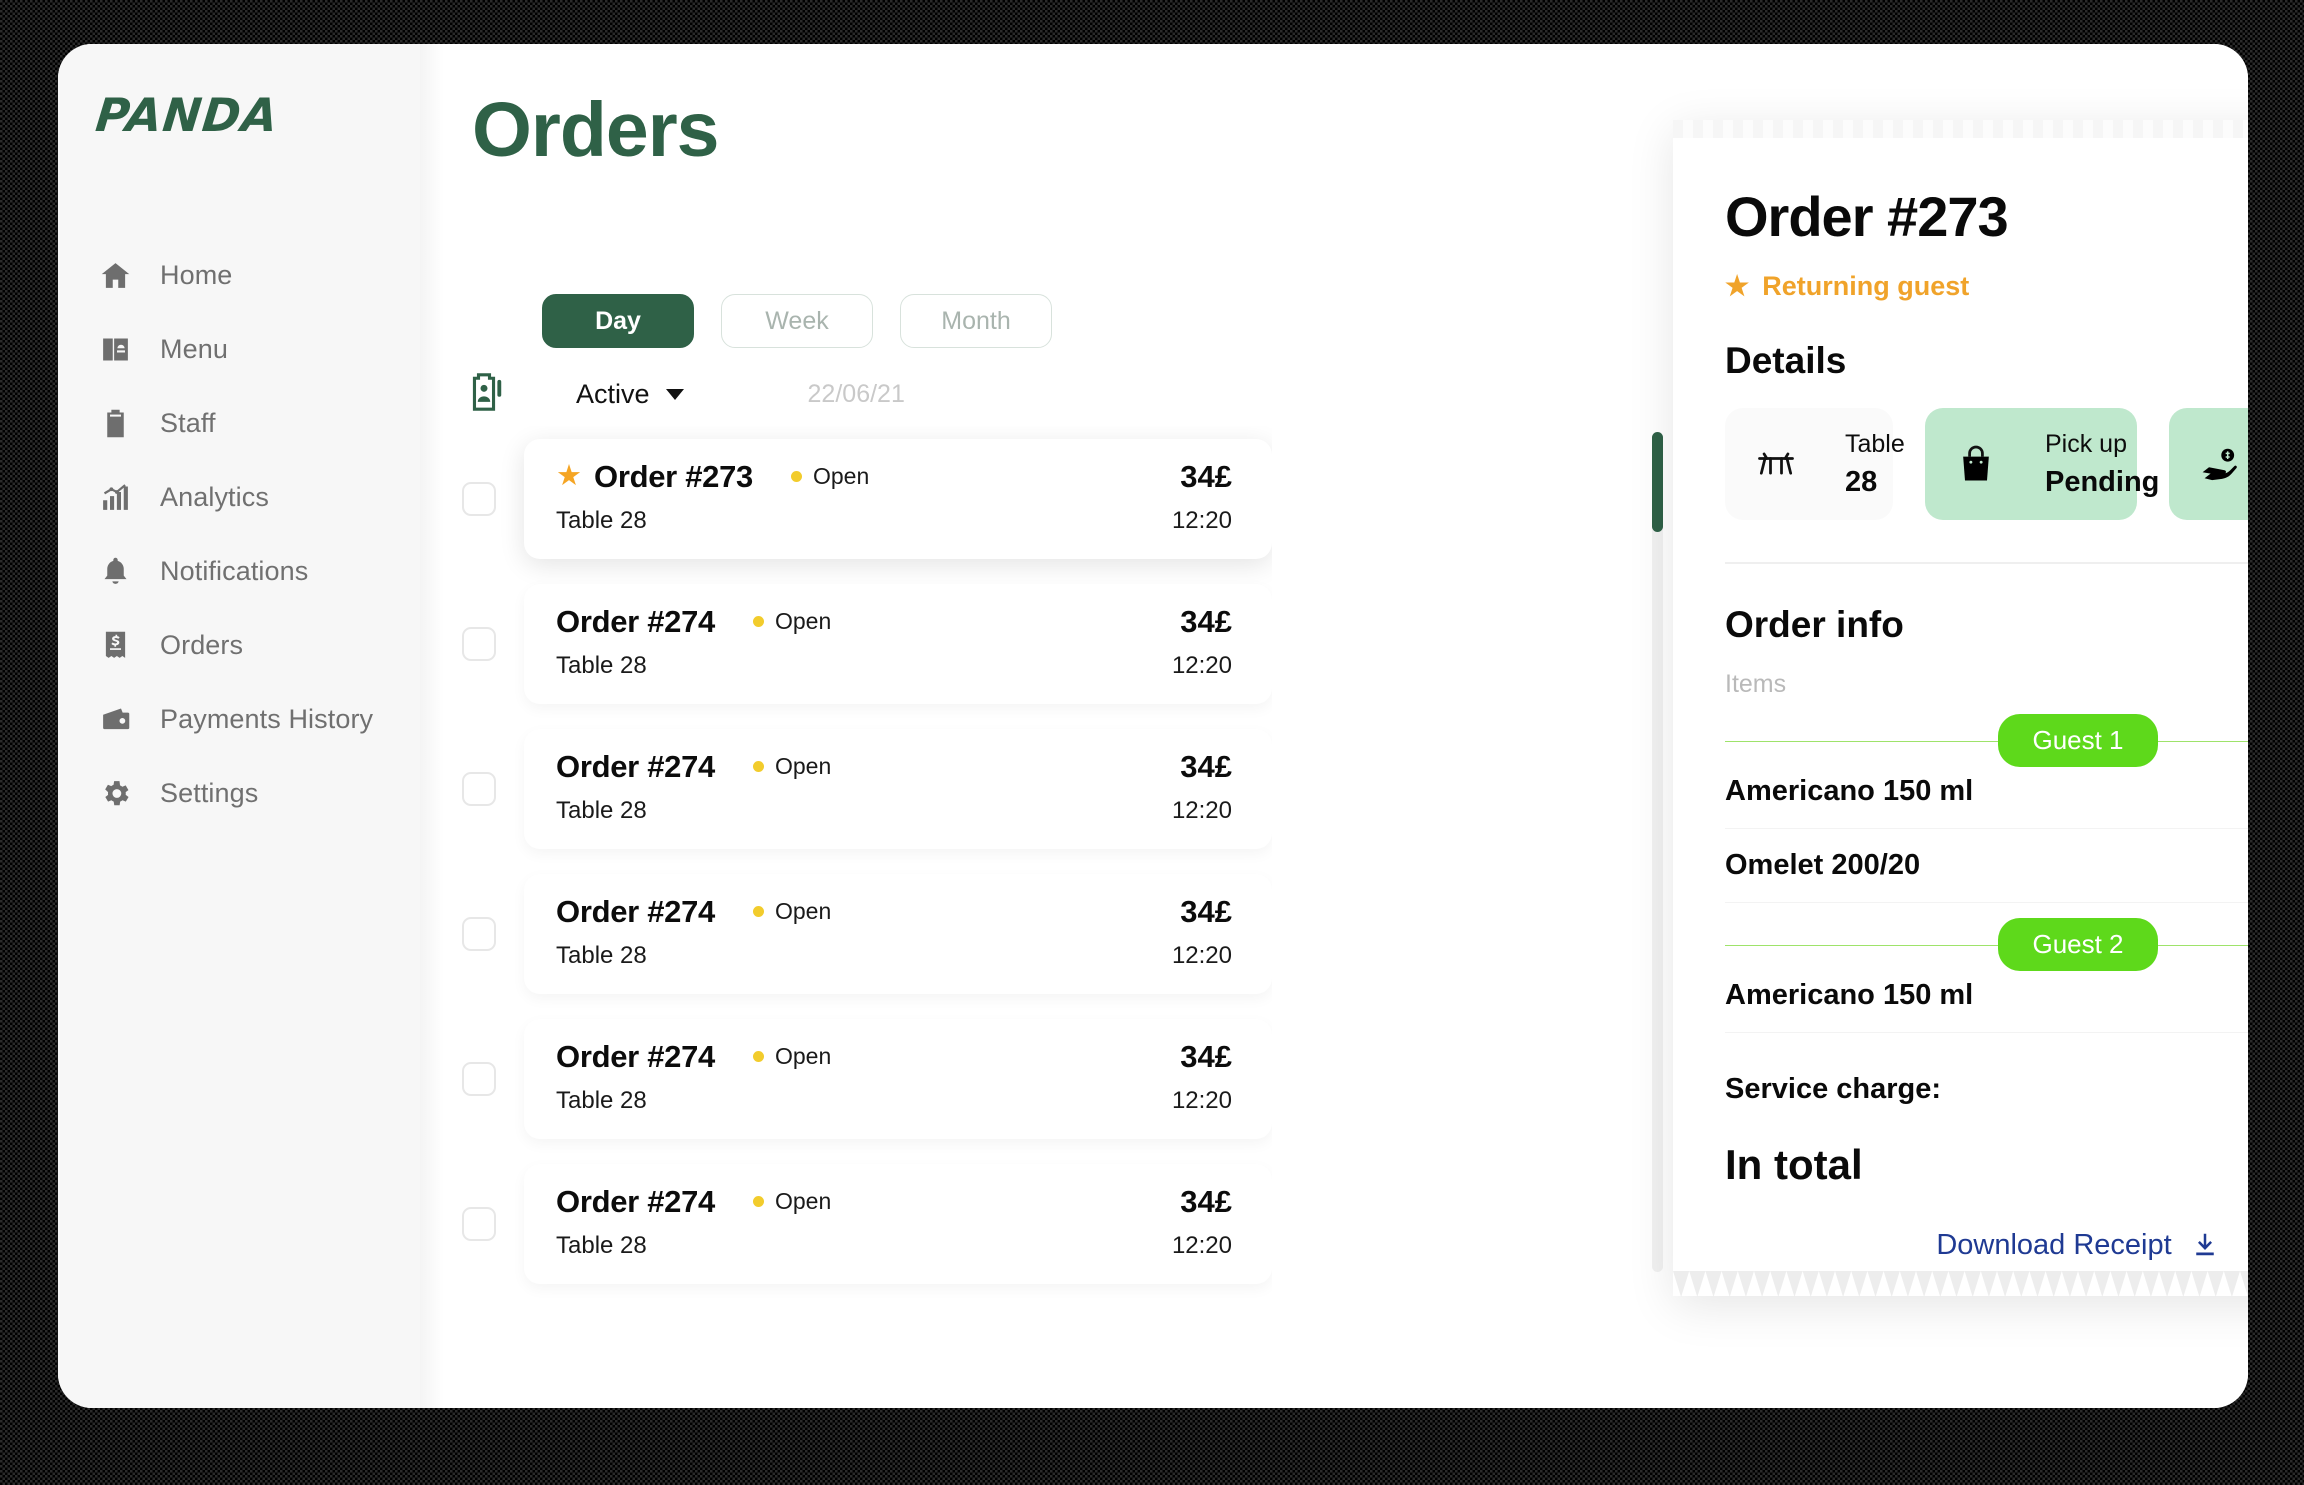 Image resolution: width=2304 pixels, height=1485 pixels. I want to click on service-charge-row: Service charge: 12£, so click(1986, 1090).